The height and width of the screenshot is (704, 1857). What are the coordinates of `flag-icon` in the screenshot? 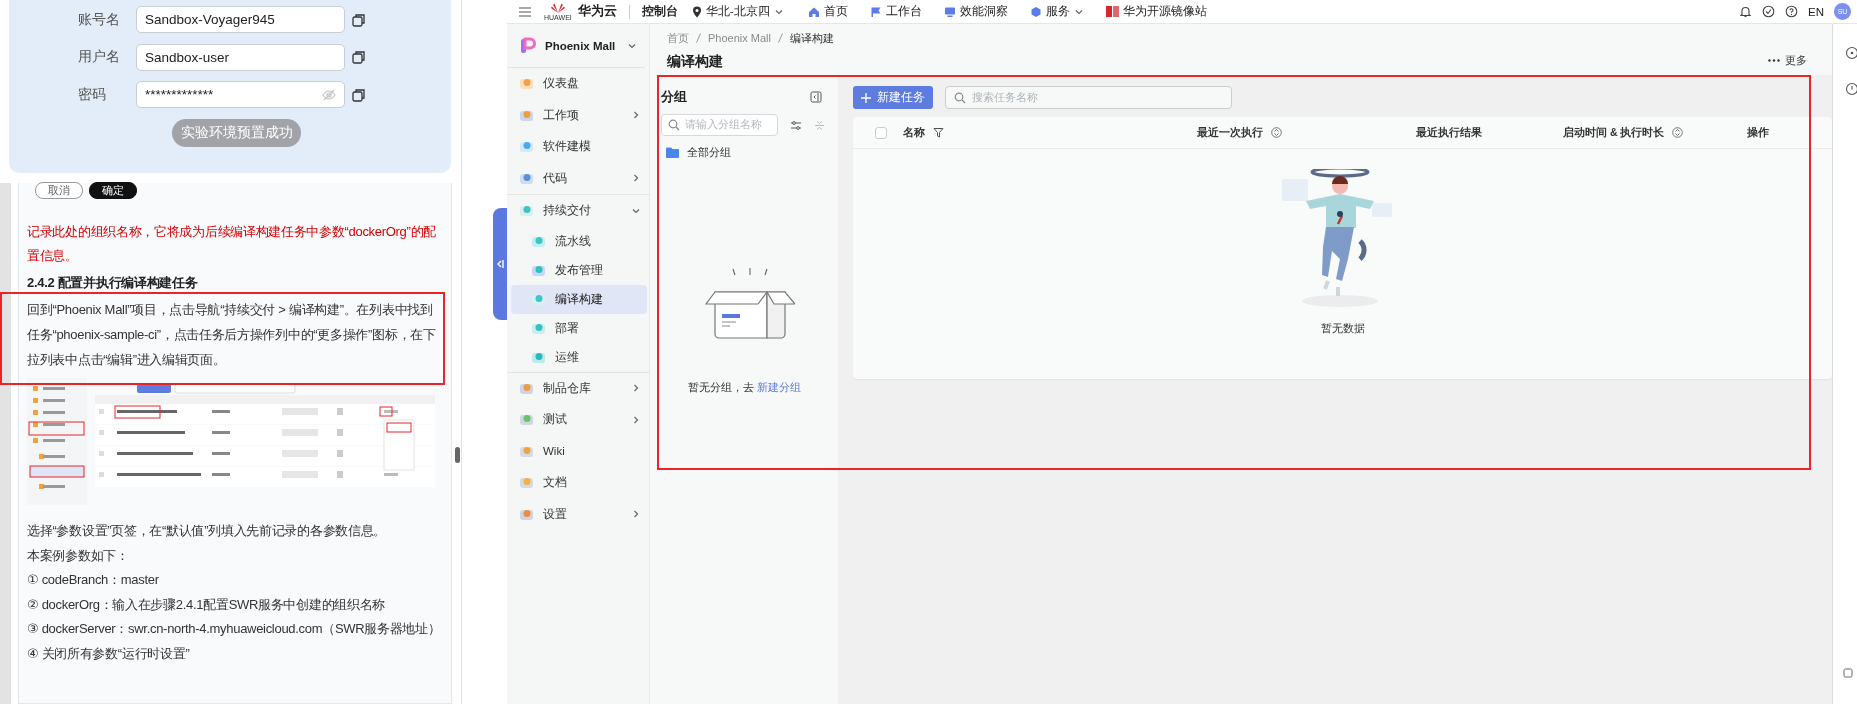 It's located at (875, 11).